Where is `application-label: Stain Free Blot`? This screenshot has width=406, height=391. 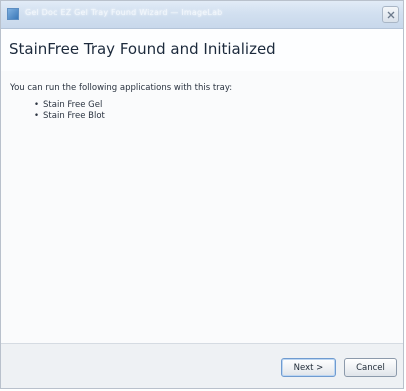
application-label: Stain Free Blot is located at coordinates (74, 116).